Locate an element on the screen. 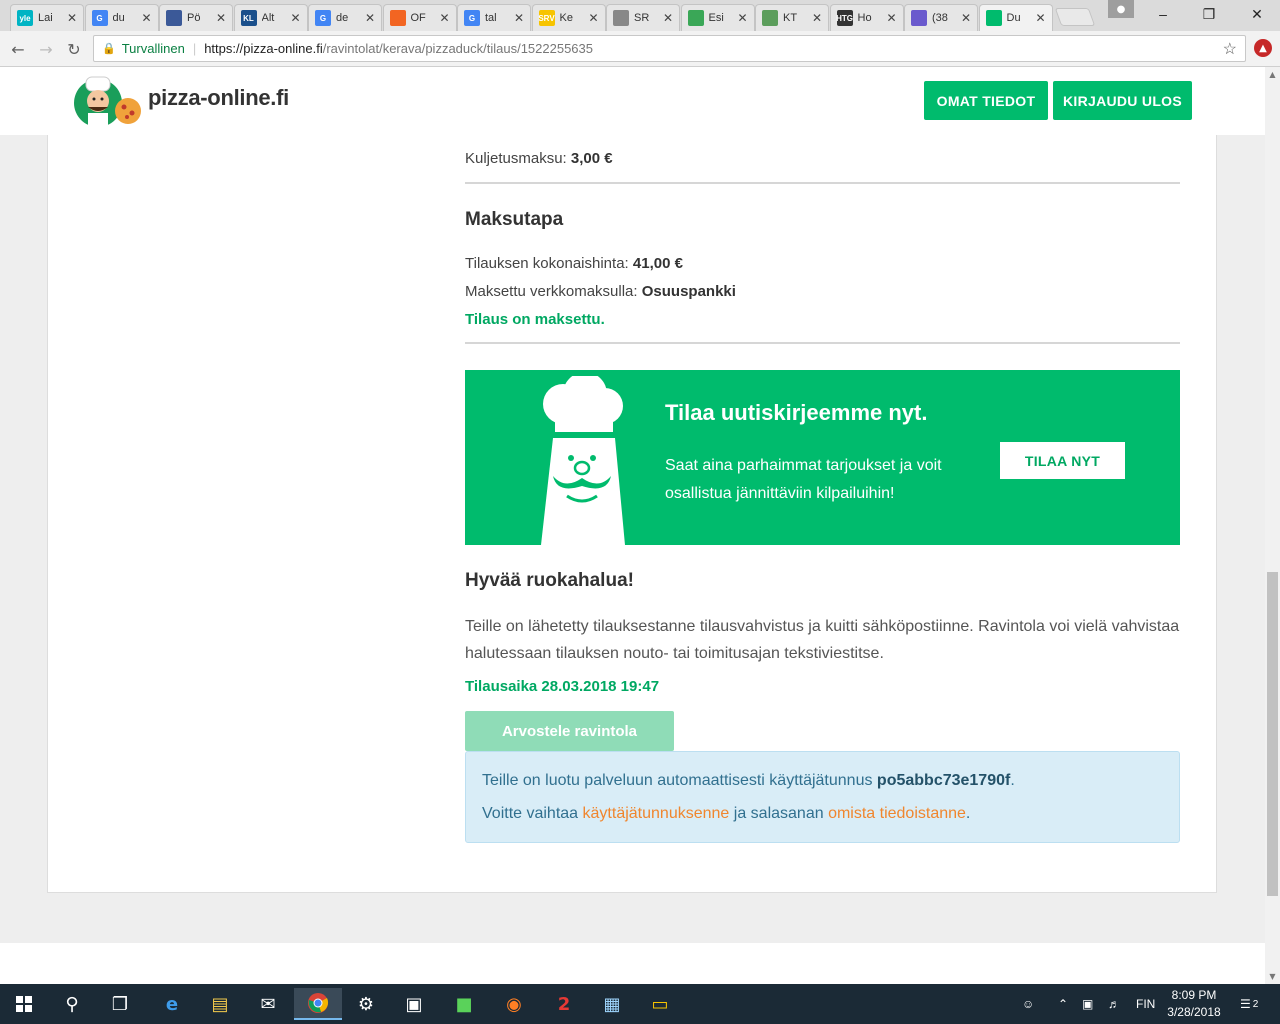 The image size is (1280, 1024). file-explorer-icon: ▤ is located at coordinates (220, 1004).